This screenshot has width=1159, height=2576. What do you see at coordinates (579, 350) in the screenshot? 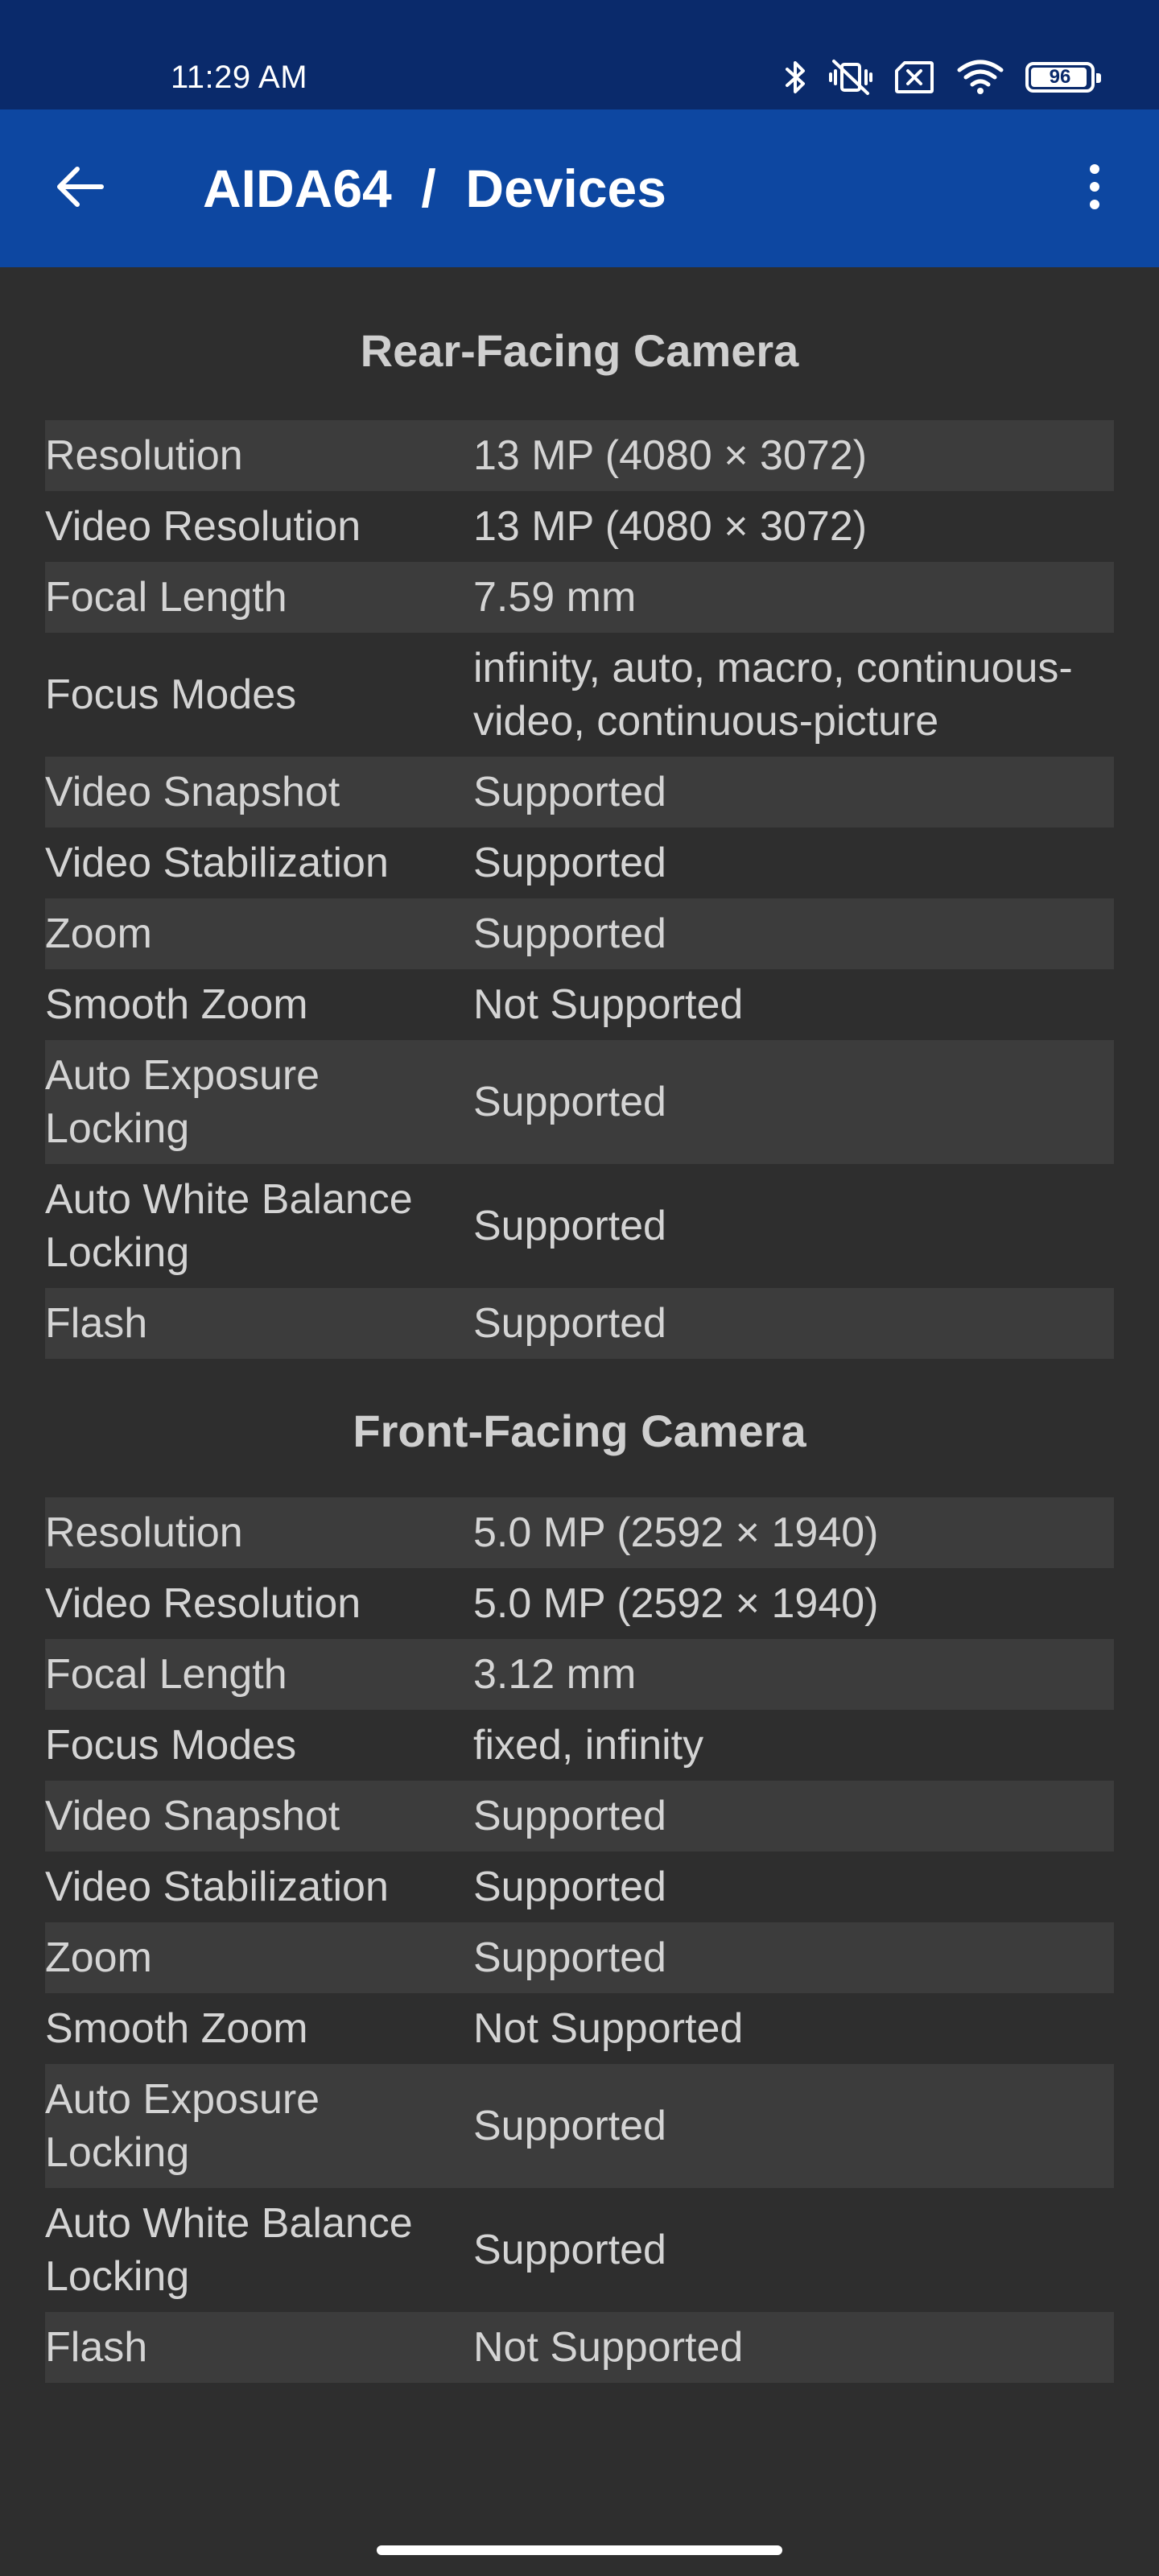
I see `rear-camera-section-title: Rear-Facing Camera` at bounding box center [579, 350].